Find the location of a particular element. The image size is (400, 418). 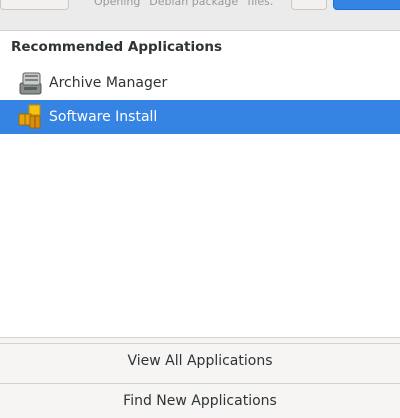

header-secondary-button is located at coordinates (309, 5).